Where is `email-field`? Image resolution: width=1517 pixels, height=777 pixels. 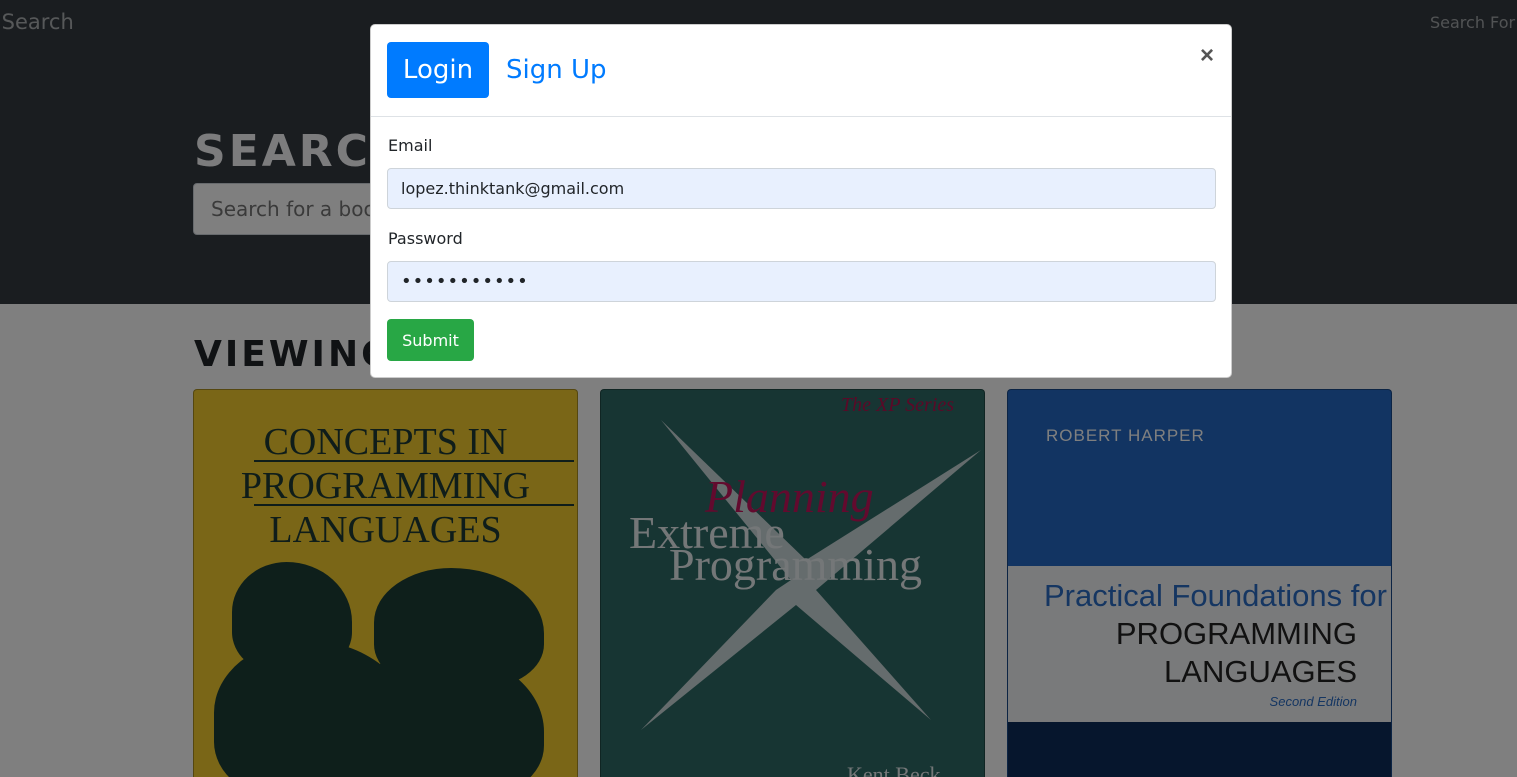
email-field is located at coordinates (801, 188).